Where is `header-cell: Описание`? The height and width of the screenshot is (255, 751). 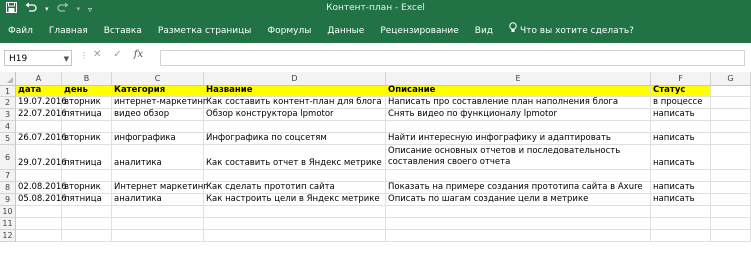
header-cell: Описание is located at coordinates (518, 91).